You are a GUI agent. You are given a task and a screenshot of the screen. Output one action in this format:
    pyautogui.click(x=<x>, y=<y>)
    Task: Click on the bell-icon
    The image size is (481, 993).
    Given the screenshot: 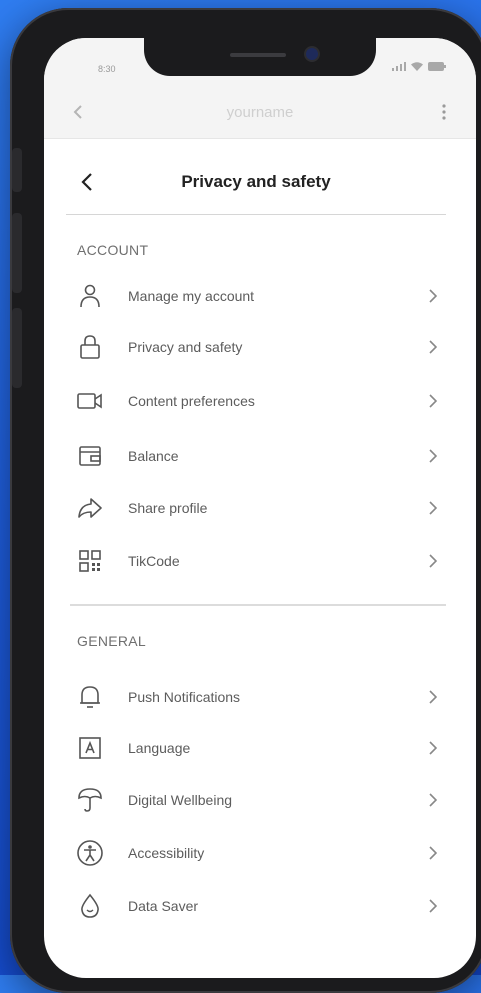 What is the action you would take?
    pyautogui.click(x=90, y=697)
    